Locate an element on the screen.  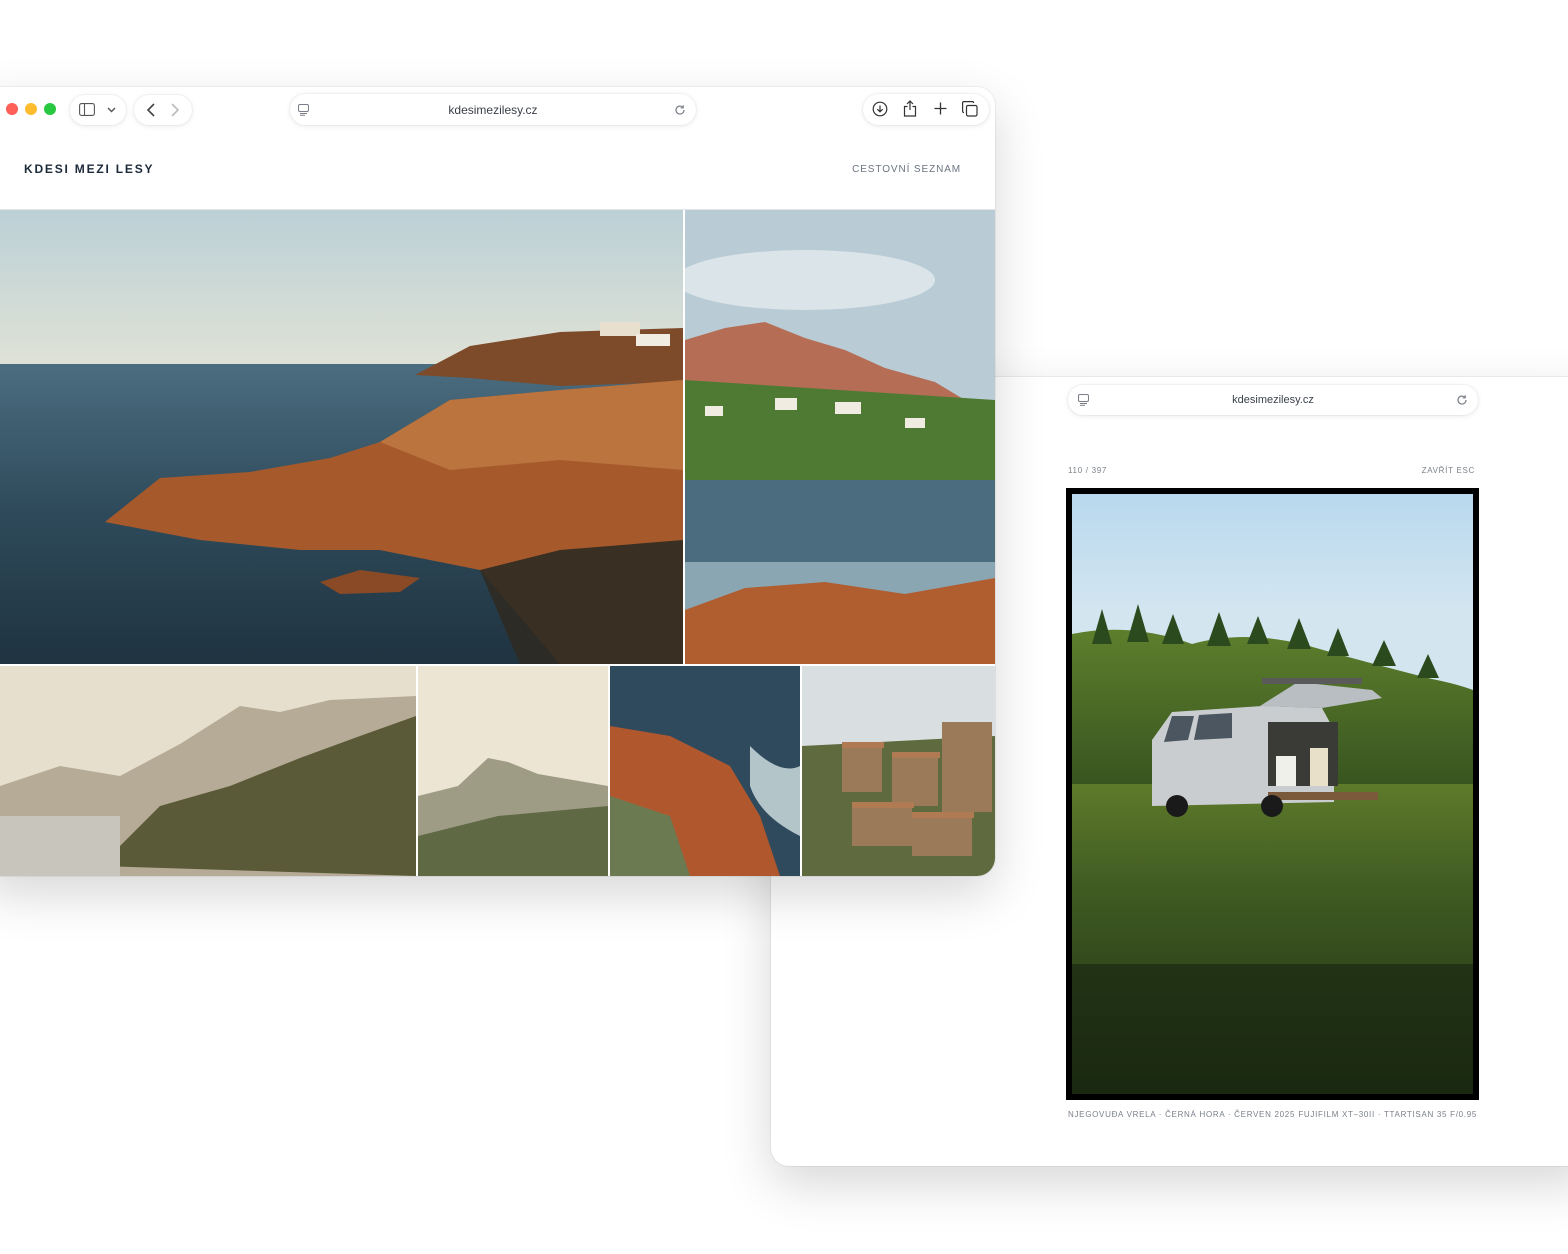
sidebar-icon is located at coordinates (87, 109).